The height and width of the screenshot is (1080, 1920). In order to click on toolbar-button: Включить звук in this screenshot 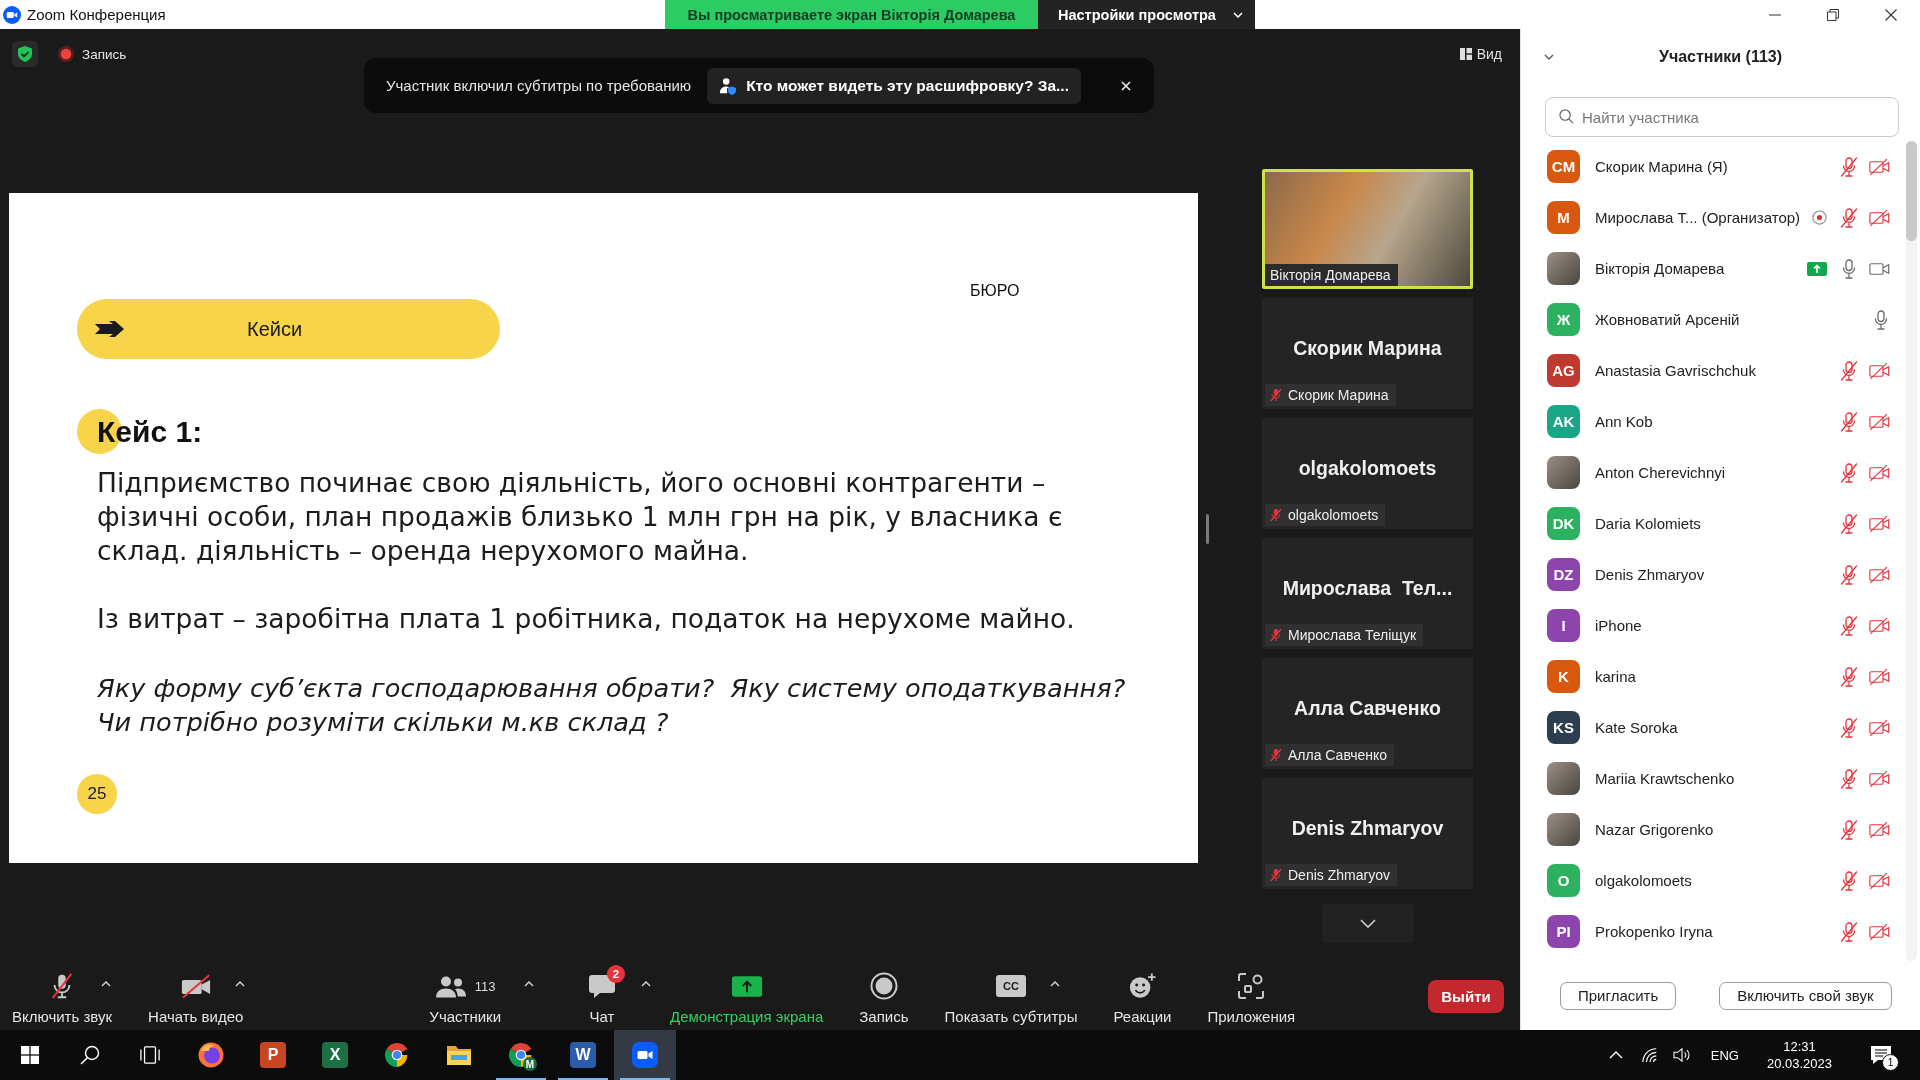, I will do `click(62, 993)`.